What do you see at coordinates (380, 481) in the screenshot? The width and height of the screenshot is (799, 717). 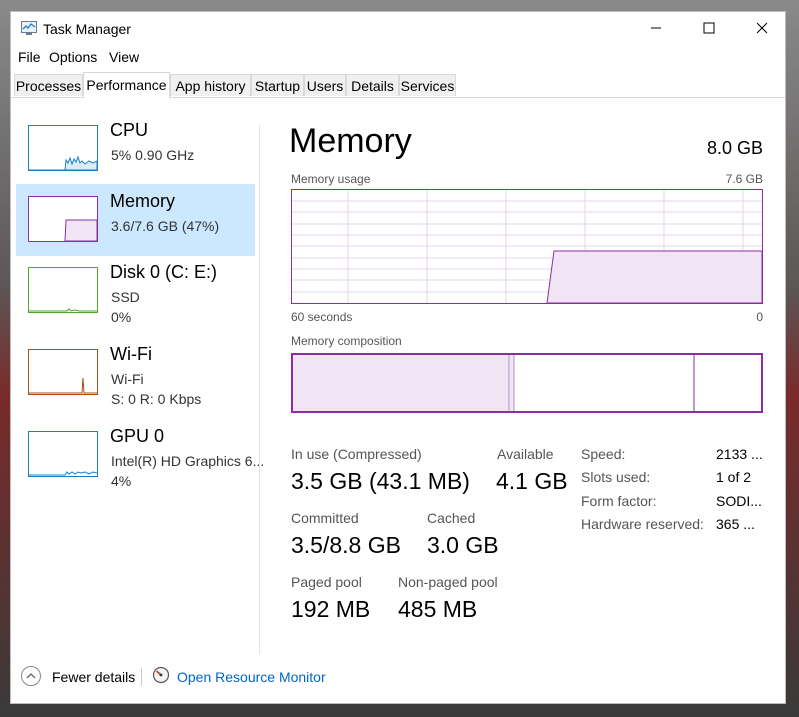 I see `in-use-value: 3.5 GB (43.1 MB)` at bounding box center [380, 481].